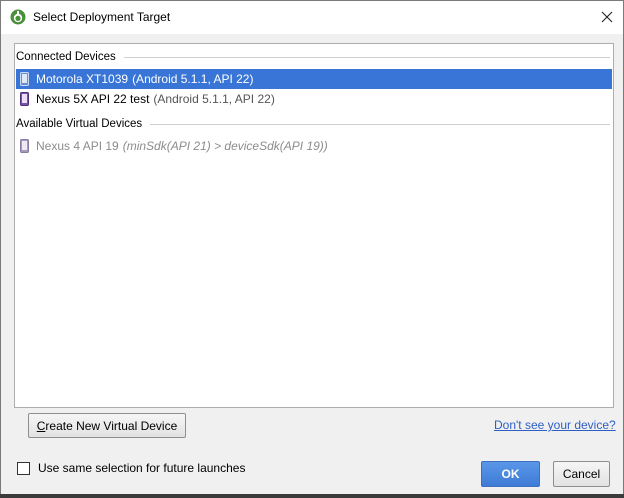  What do you see at coordinates (555, 425) in the screenshot?
I see `help-link: Don't see your device?` at bounding box center [555, 425].